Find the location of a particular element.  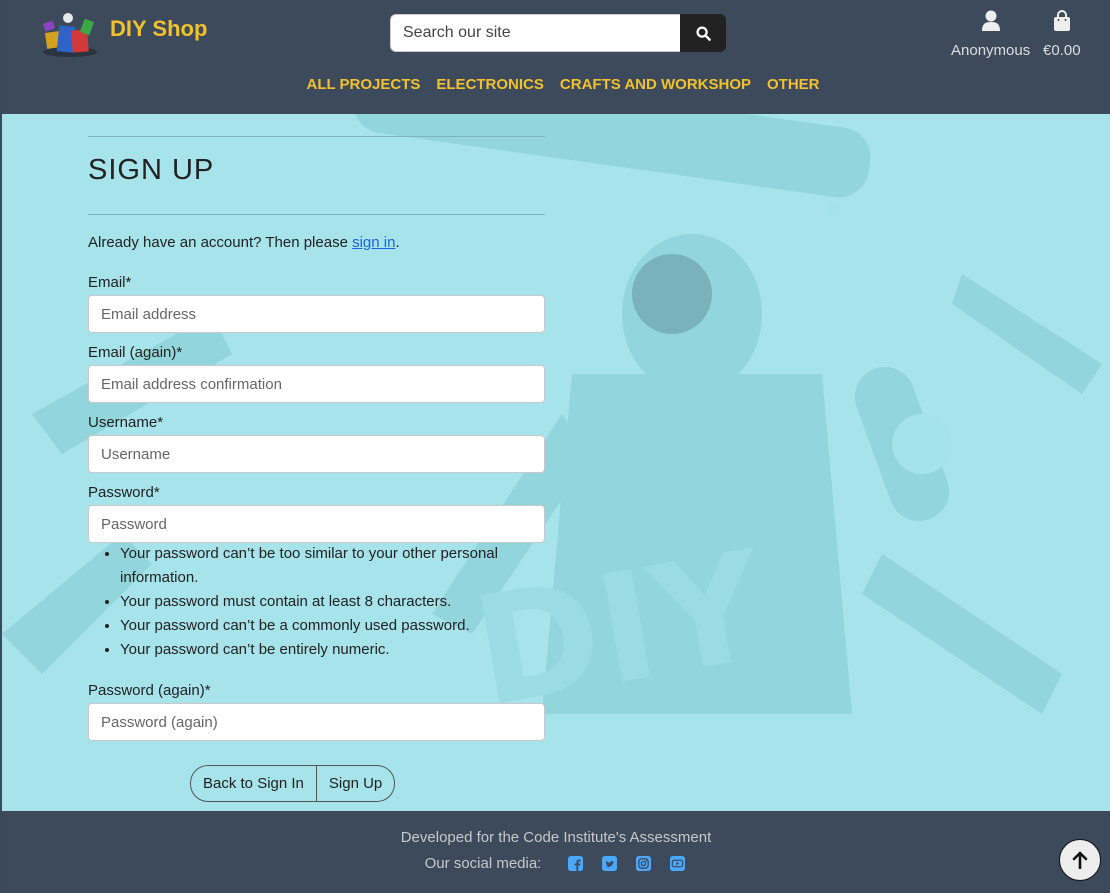

email-field is located at coordinates (316, 314).